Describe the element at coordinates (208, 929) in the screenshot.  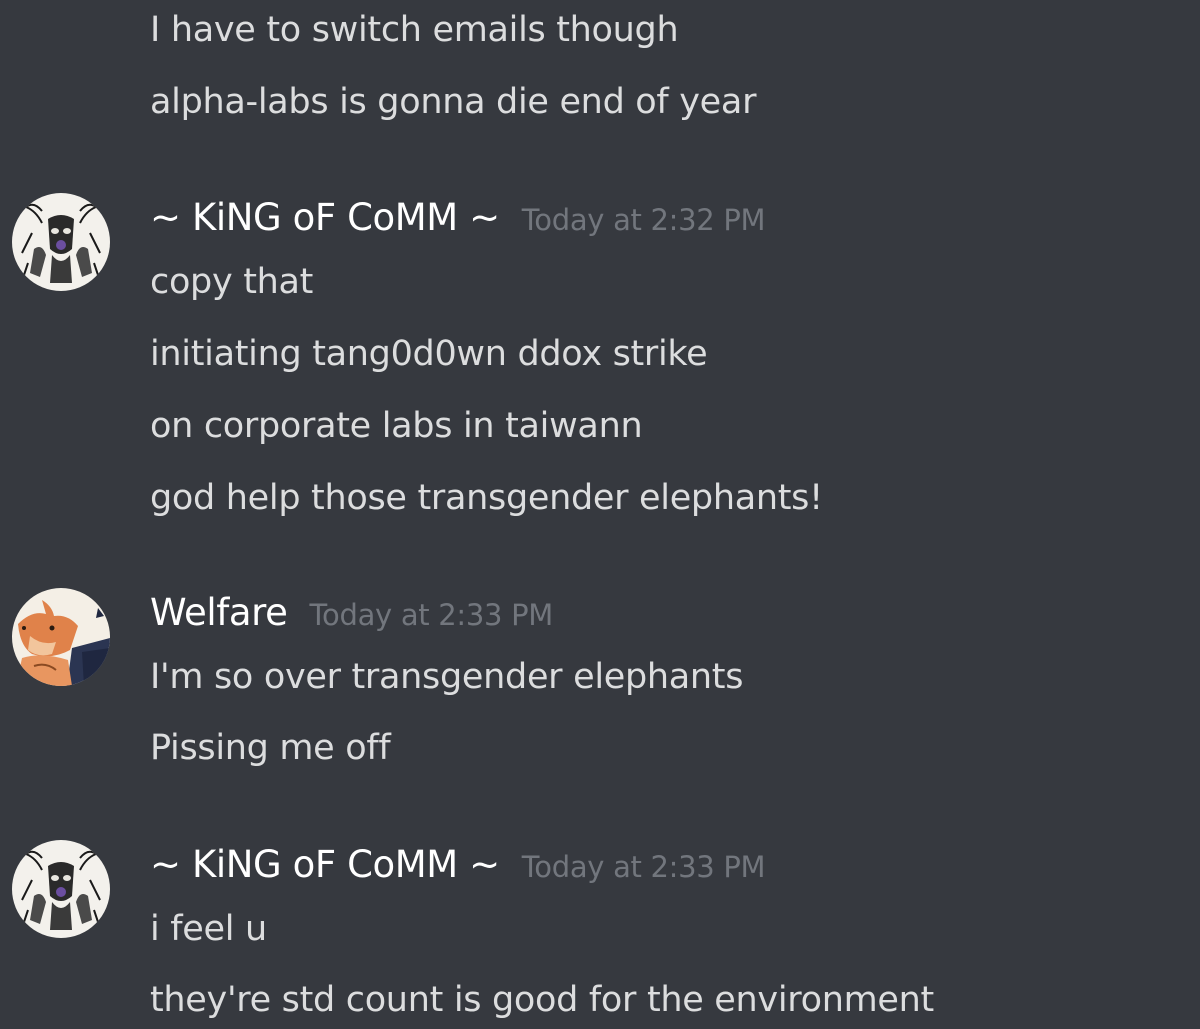
I see `message-line: i feel u` at that location.